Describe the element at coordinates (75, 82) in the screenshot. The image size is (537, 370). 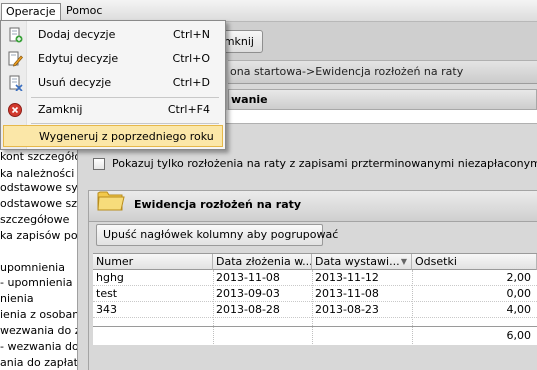
I see `menu-item-label: Usuń decyzje` at that location.